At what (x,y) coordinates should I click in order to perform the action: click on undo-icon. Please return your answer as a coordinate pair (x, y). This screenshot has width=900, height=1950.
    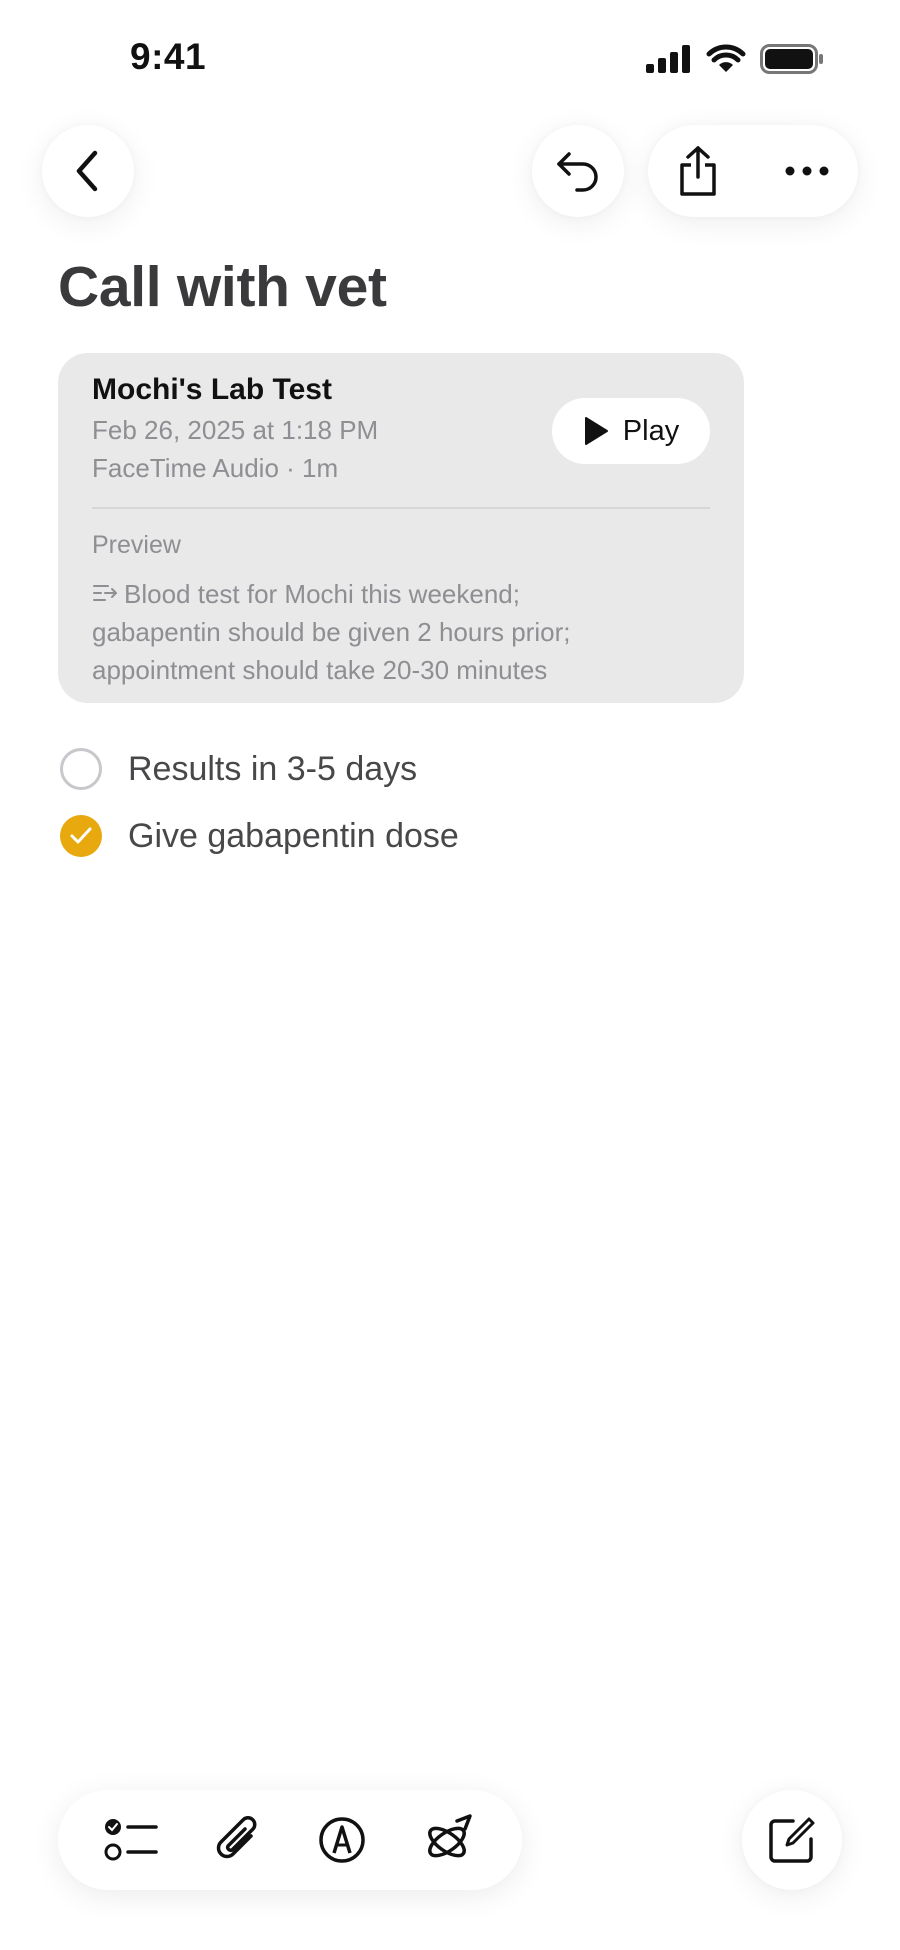
    Looking at the image, I should click on (577, 172).